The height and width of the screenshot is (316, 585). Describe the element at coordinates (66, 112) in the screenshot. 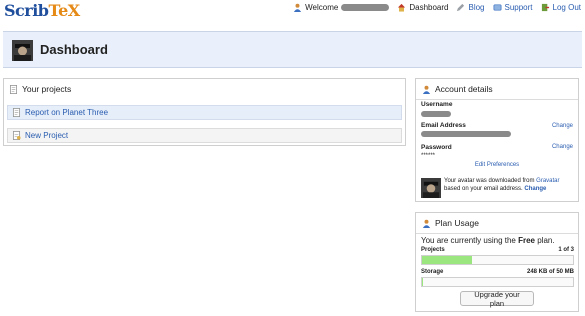

I see `project-link: Report on Planet Three` at that location.